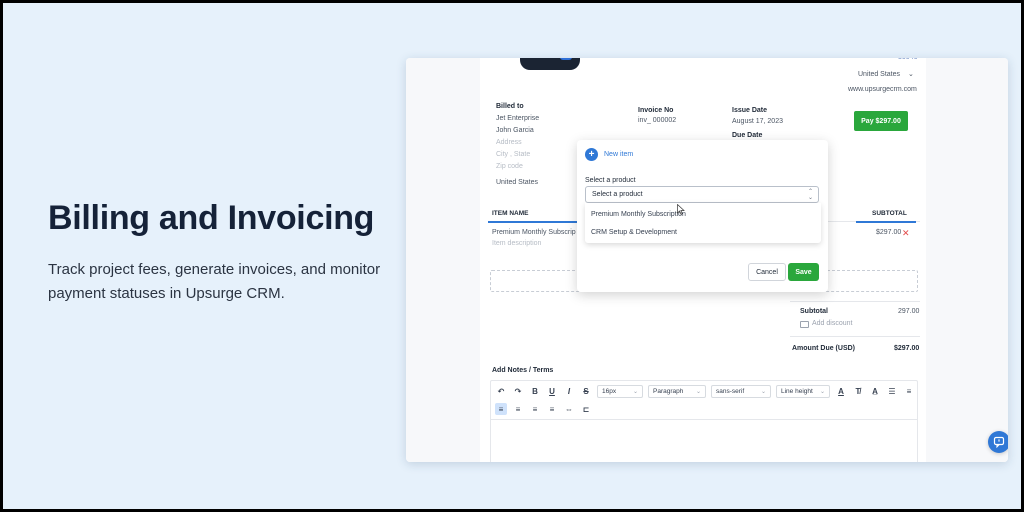 The image size is (1024, 512). I want to click on align-right-icon: ≡, so click(535, 409).